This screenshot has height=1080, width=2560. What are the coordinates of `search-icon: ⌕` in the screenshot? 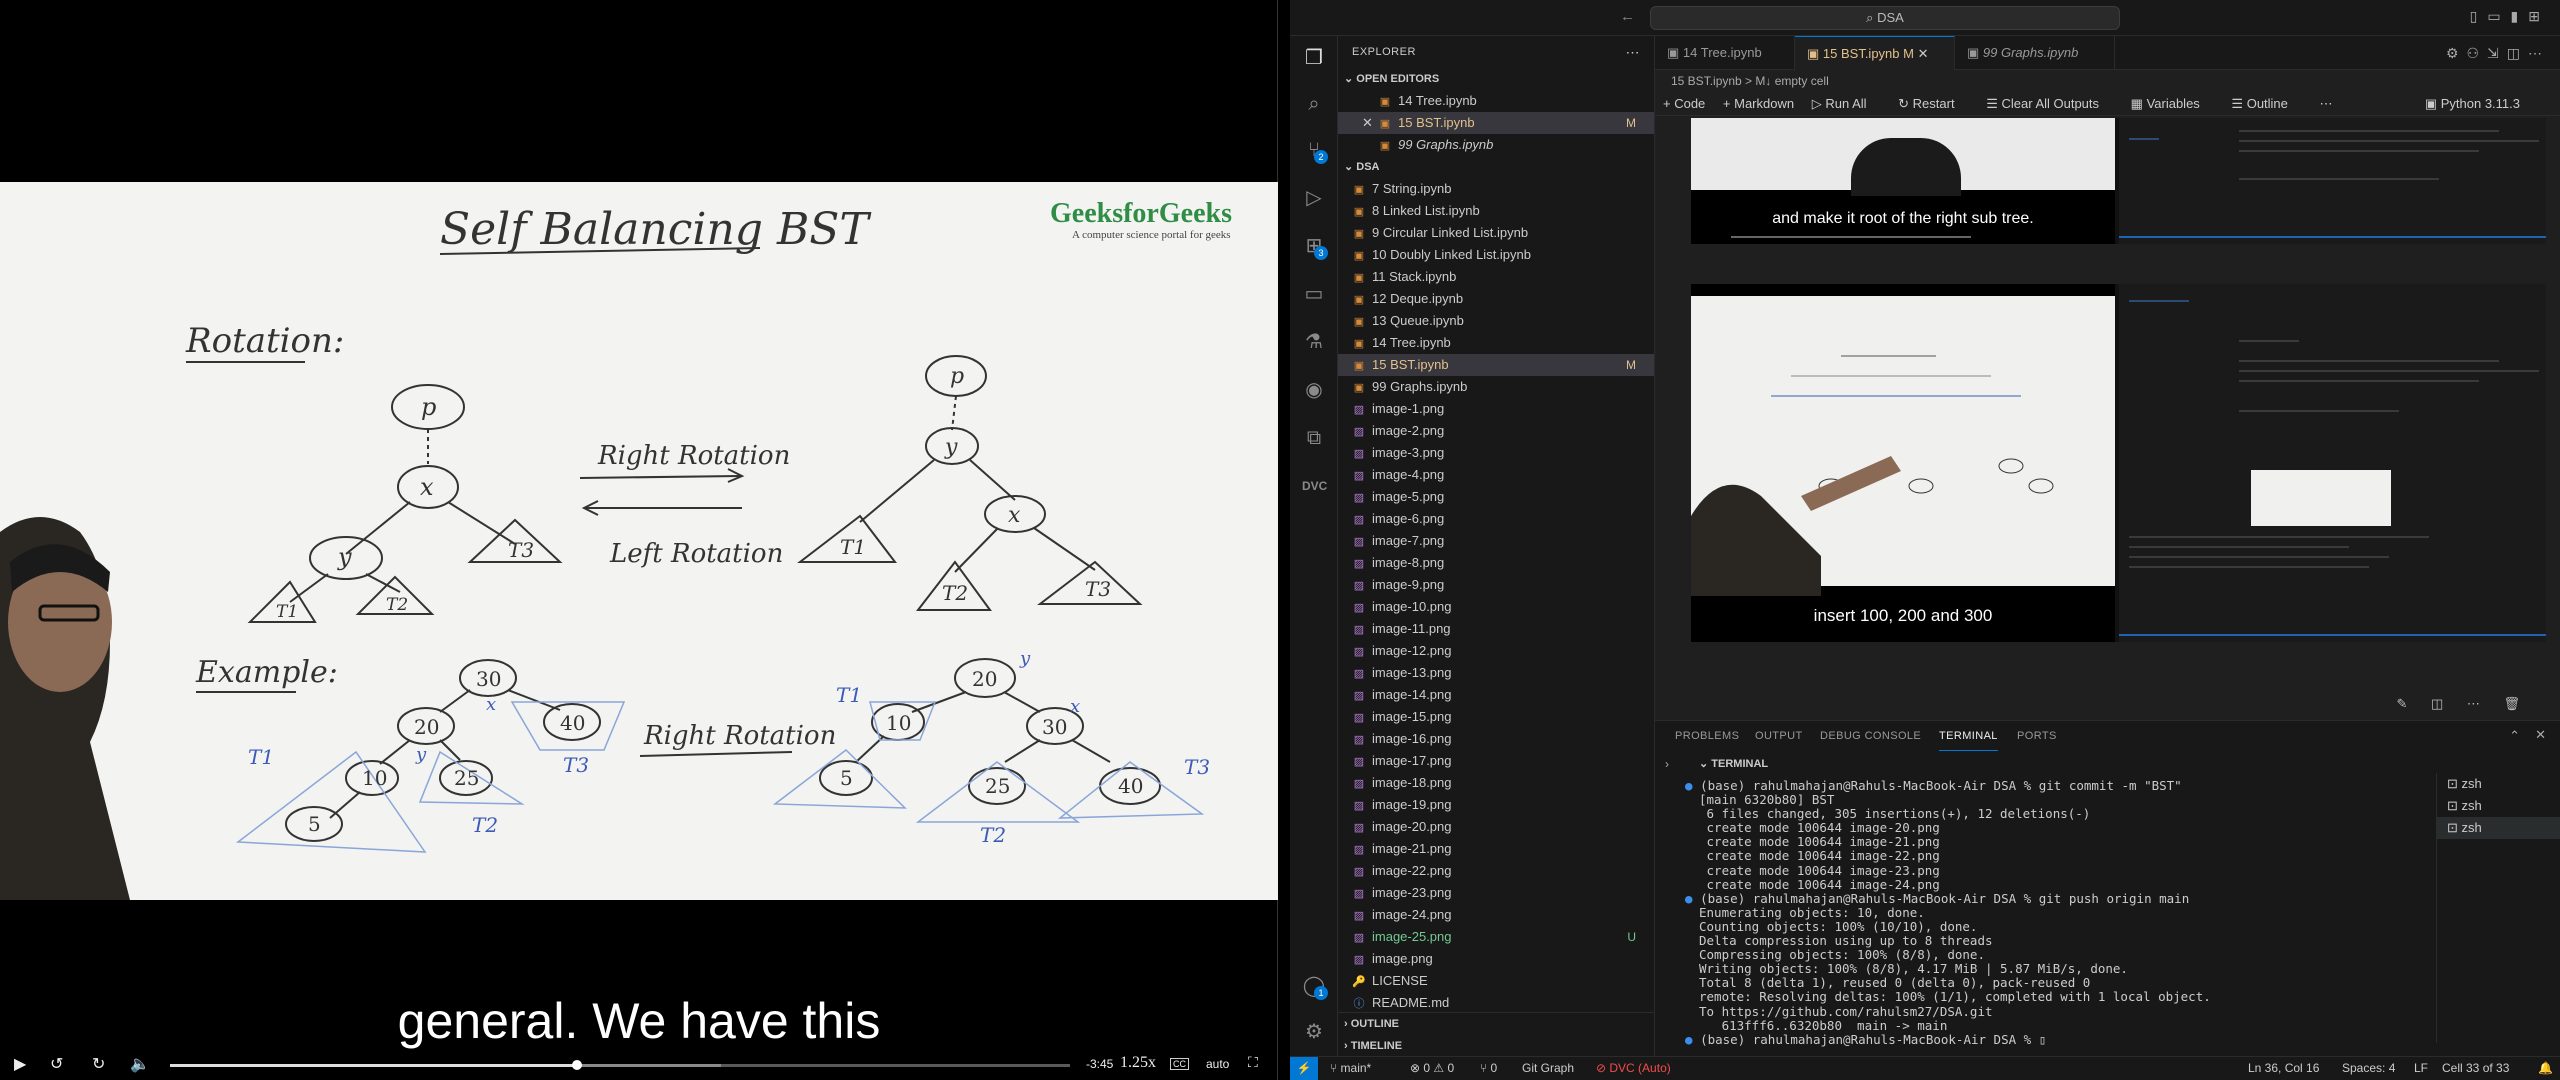 It's located at (1314, 104).